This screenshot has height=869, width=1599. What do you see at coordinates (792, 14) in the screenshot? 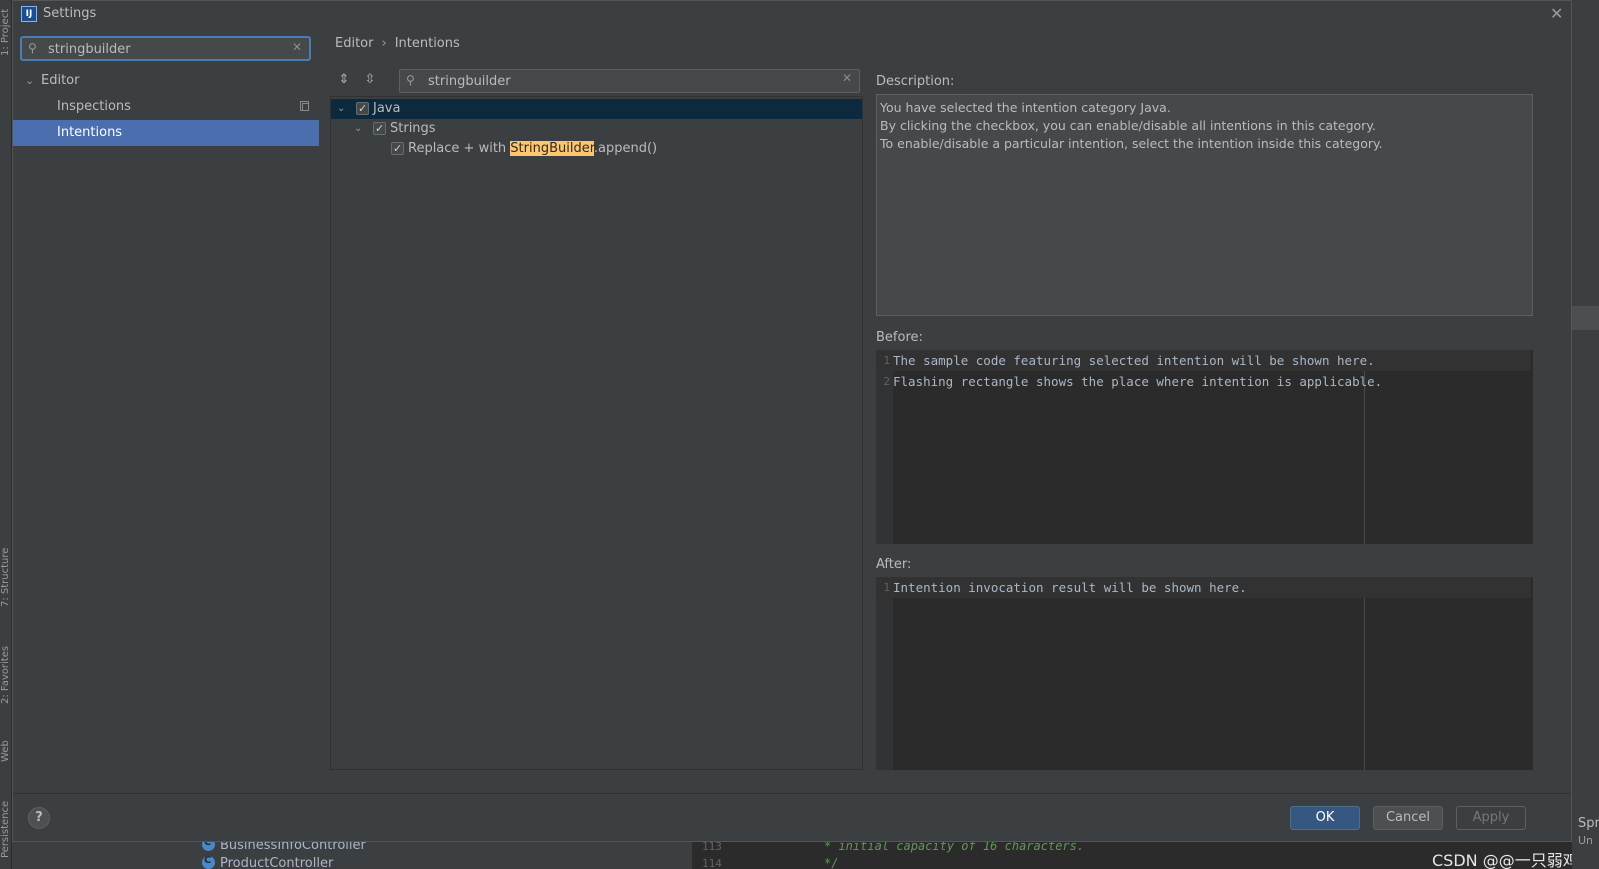
I see `dialog-title-bar: IJ Settings ✕` at bounding box center [792, 14].